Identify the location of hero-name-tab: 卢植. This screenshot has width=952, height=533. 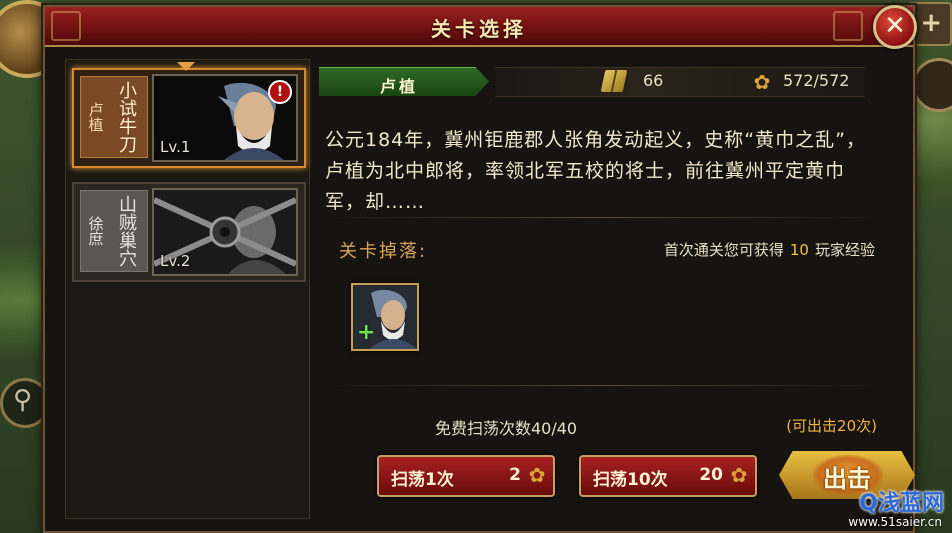
(404, 81).